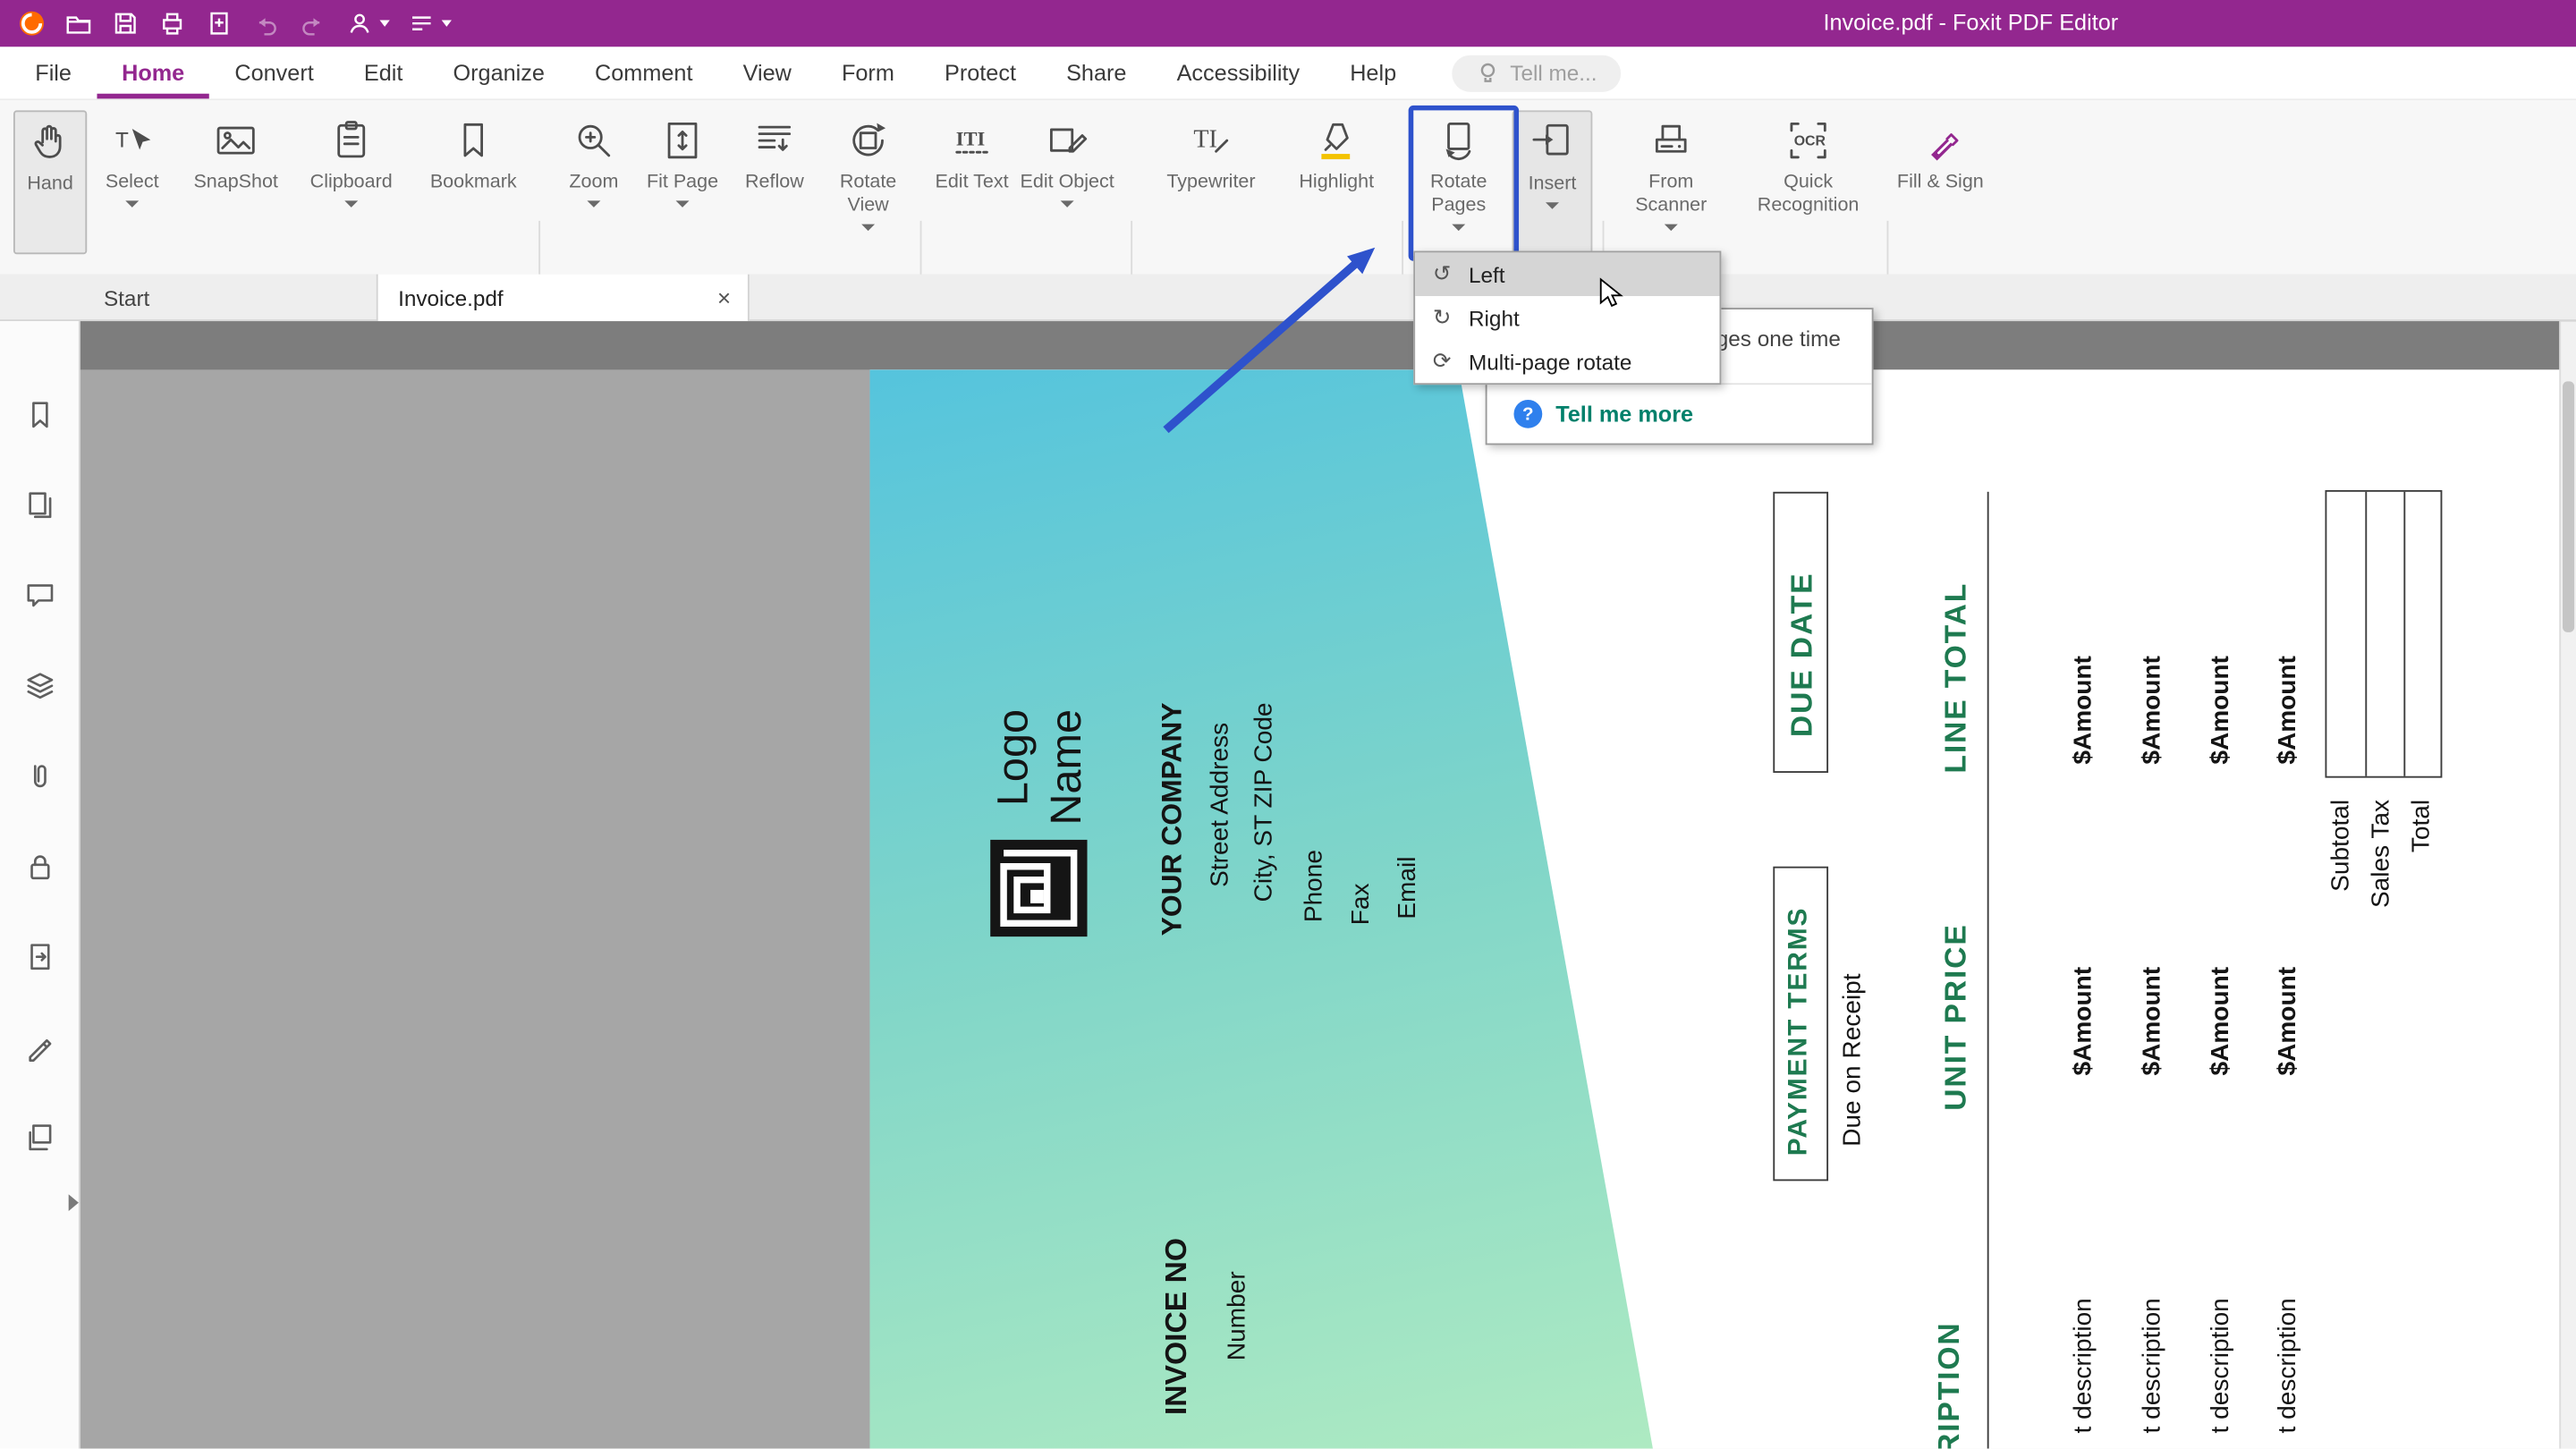 This screenshot has width=2576, height=1449. I want to click on edit-text-icon: ITI, so click(971, 140).